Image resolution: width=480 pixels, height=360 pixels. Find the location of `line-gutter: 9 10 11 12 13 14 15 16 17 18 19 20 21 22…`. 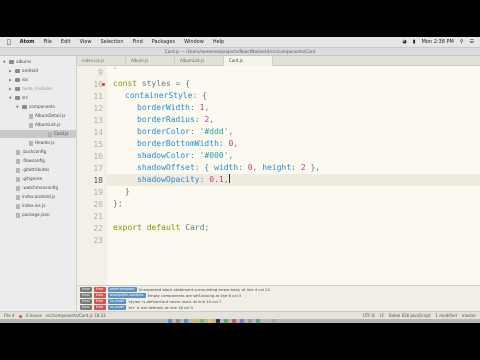

line-gutter: 9 10 11 12 13 14 15 16 17 18 19 20 21 22… is located at coordinates (92, 175).